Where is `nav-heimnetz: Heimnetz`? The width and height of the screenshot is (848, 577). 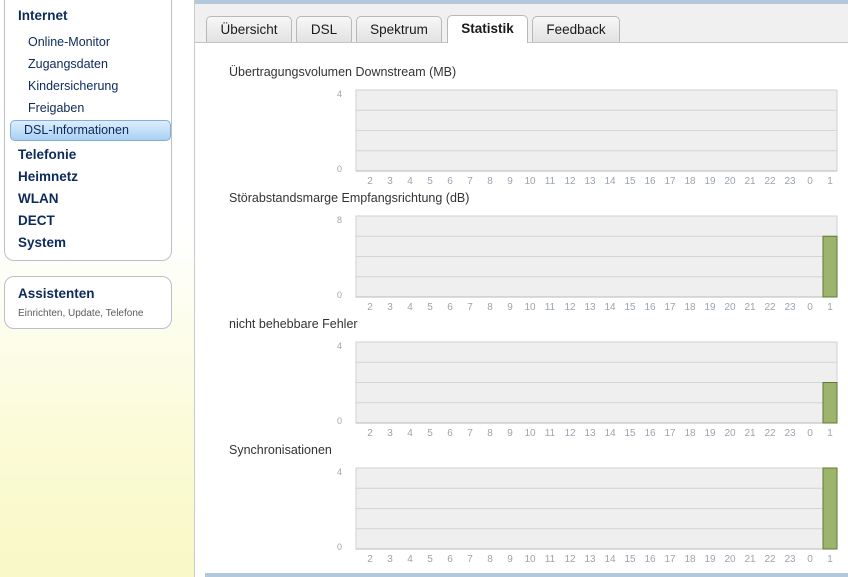
nav-heimnetz: Heimnetz is located at coordinates (48, 176).